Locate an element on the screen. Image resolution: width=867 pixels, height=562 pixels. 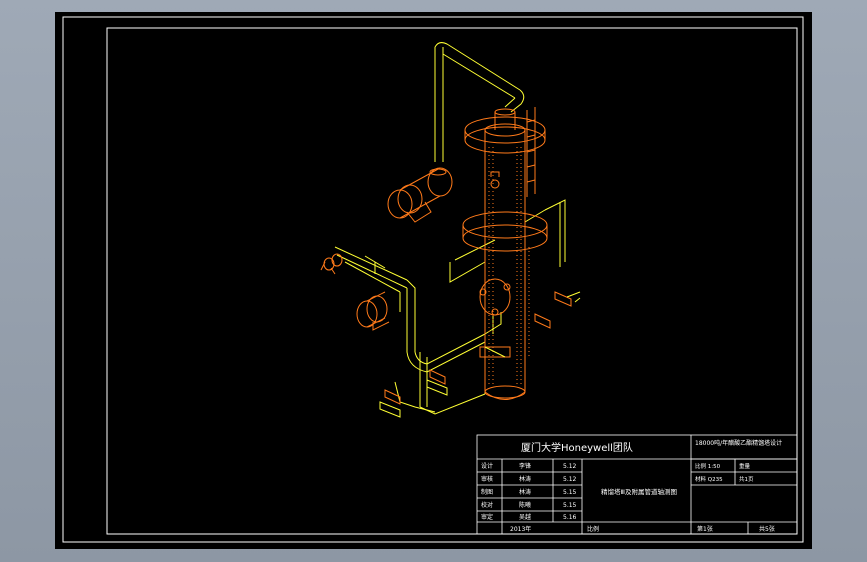
pipe-supports is located at coordinates (478, 348).